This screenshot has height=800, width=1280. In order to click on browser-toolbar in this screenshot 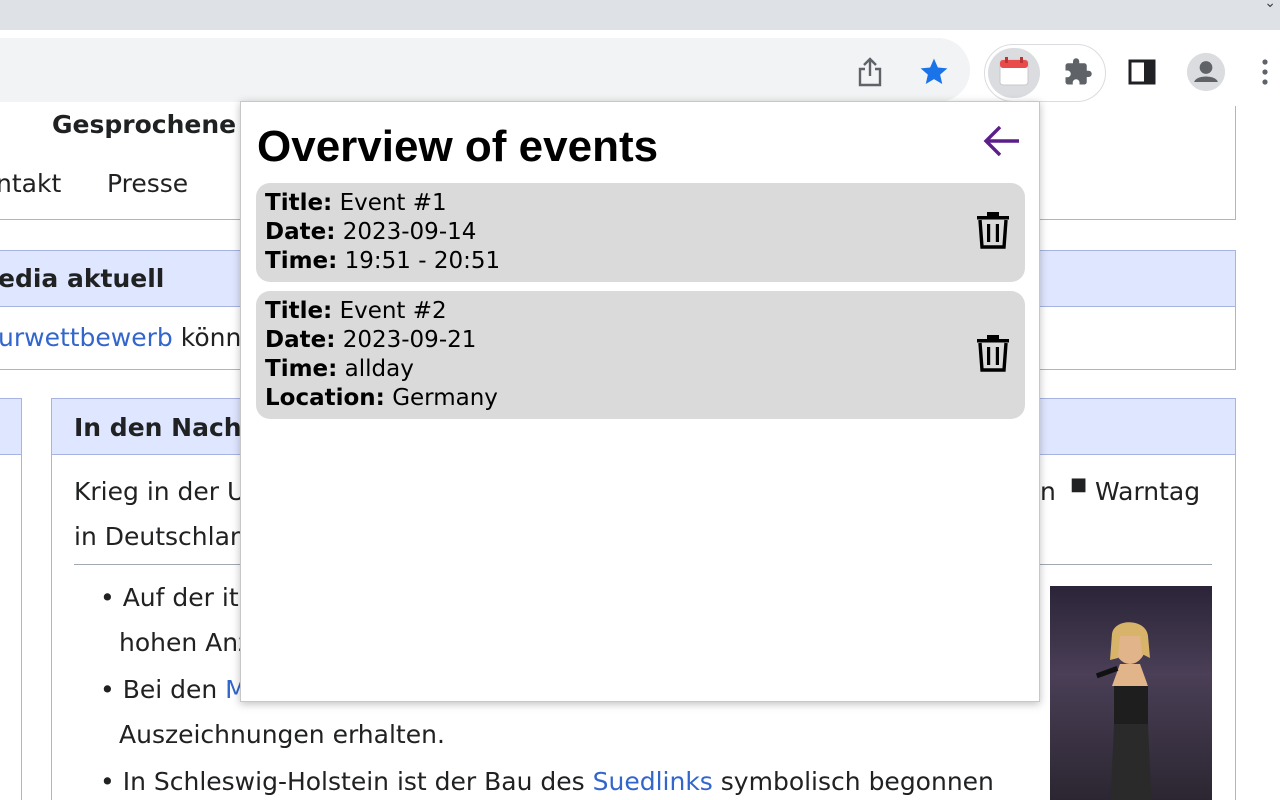, I will do `click(640, 68)`.